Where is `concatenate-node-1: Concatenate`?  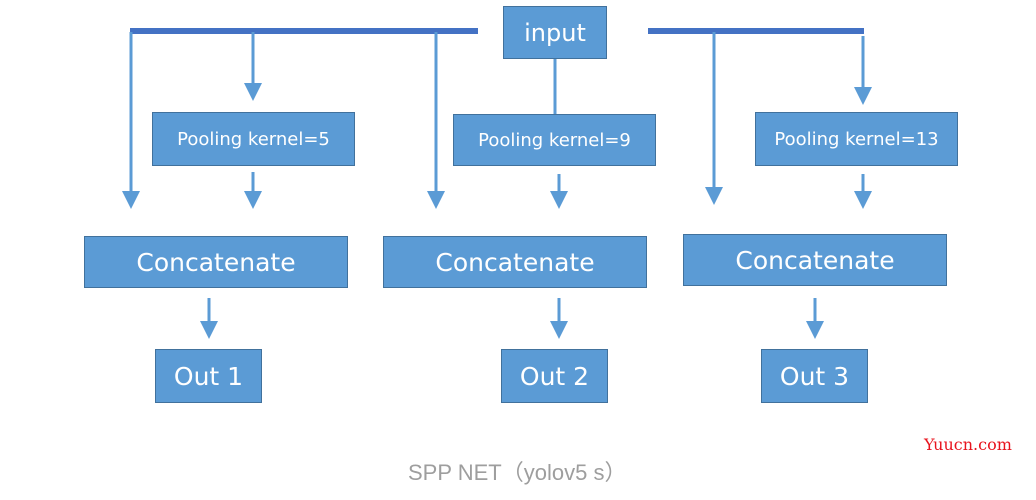
concatenate-node-1: Concatenate is located at coordinates (216, 262).